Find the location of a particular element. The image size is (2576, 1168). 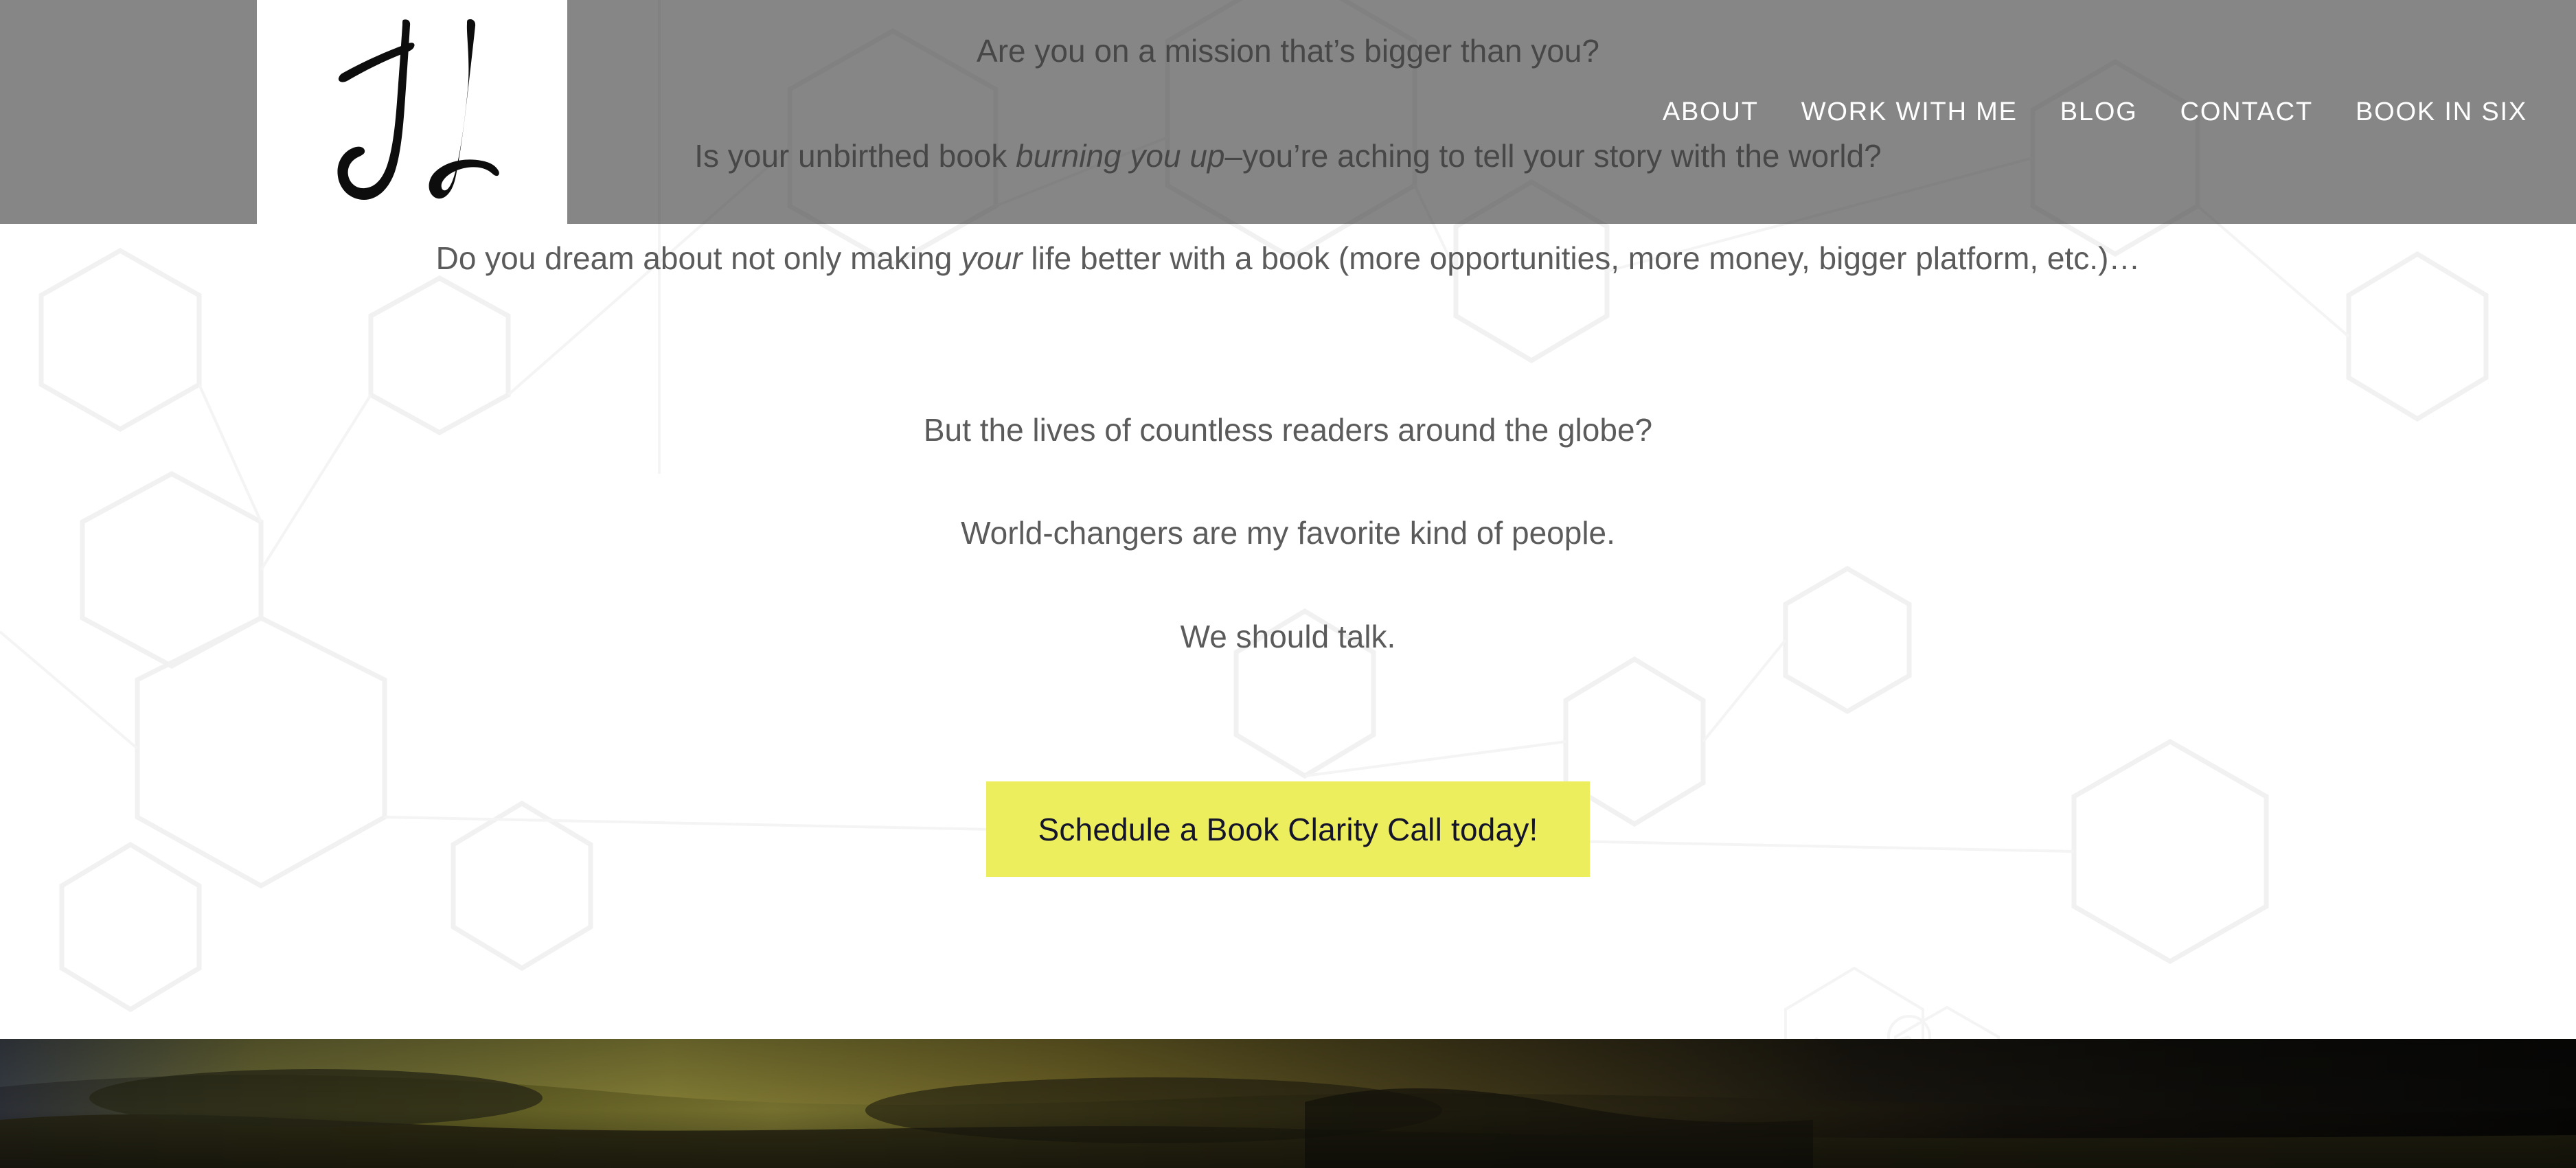

cta-section: Schedule a Book Clarity Call today! is located at coordinates (1288, 829).